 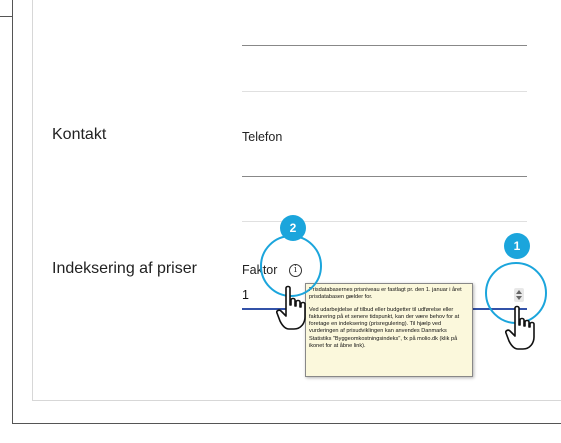 What do you see at coordinates (6, 16) in the screenshot?
I see `frame-top-tick` at bounding box center [6, 16].